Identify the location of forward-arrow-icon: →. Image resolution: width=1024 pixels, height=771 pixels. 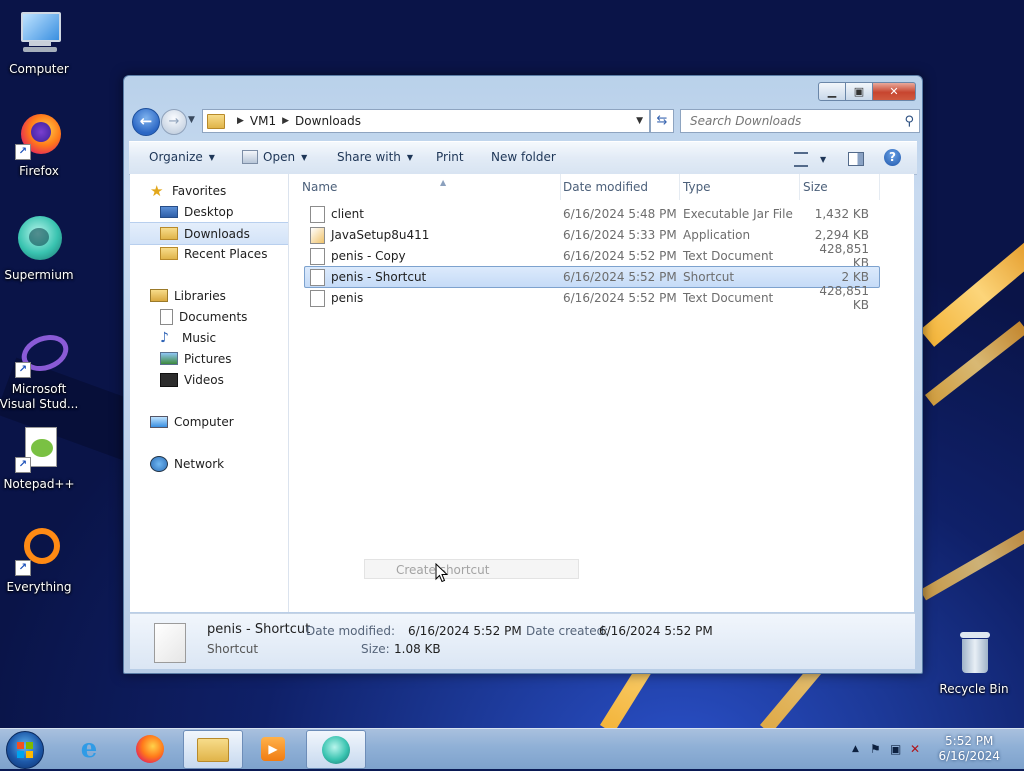
(174, 121).